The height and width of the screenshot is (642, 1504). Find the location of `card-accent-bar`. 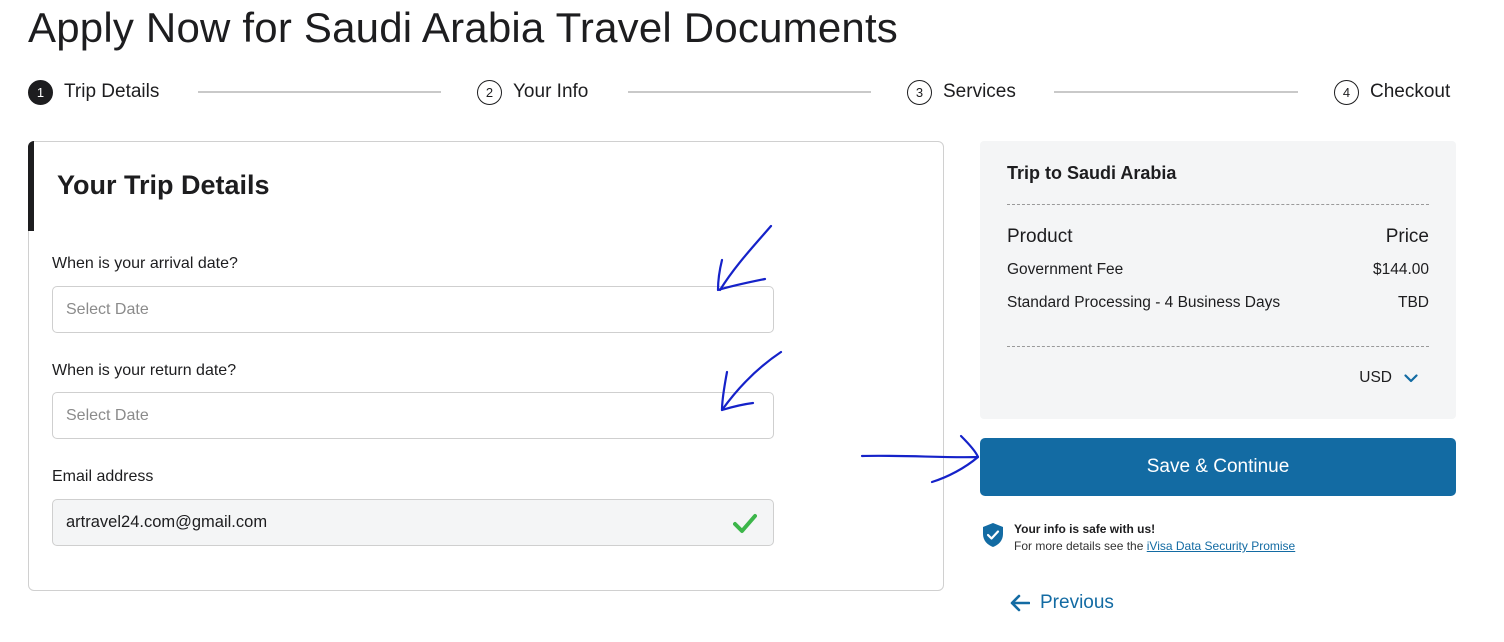

card-accent-bar is located at coordinates (31, 186).